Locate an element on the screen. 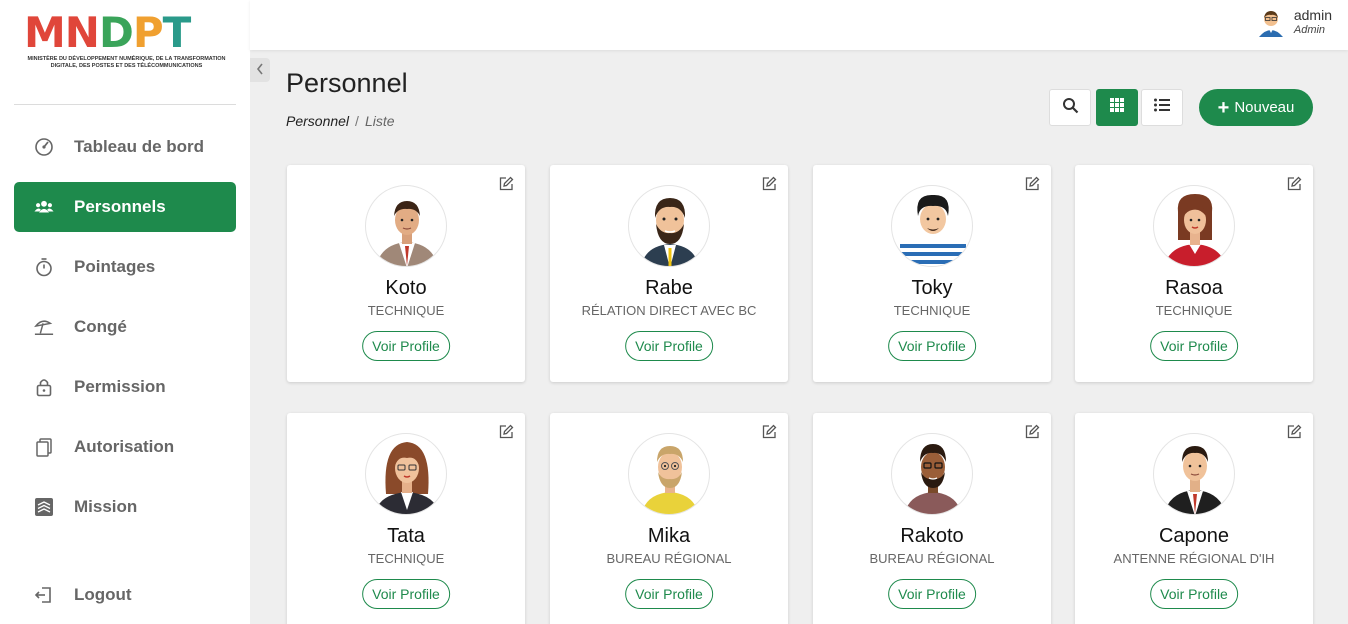 This screenshot has width=1348, height=624. logout-section: Logout is located at coordinates (125, 597).